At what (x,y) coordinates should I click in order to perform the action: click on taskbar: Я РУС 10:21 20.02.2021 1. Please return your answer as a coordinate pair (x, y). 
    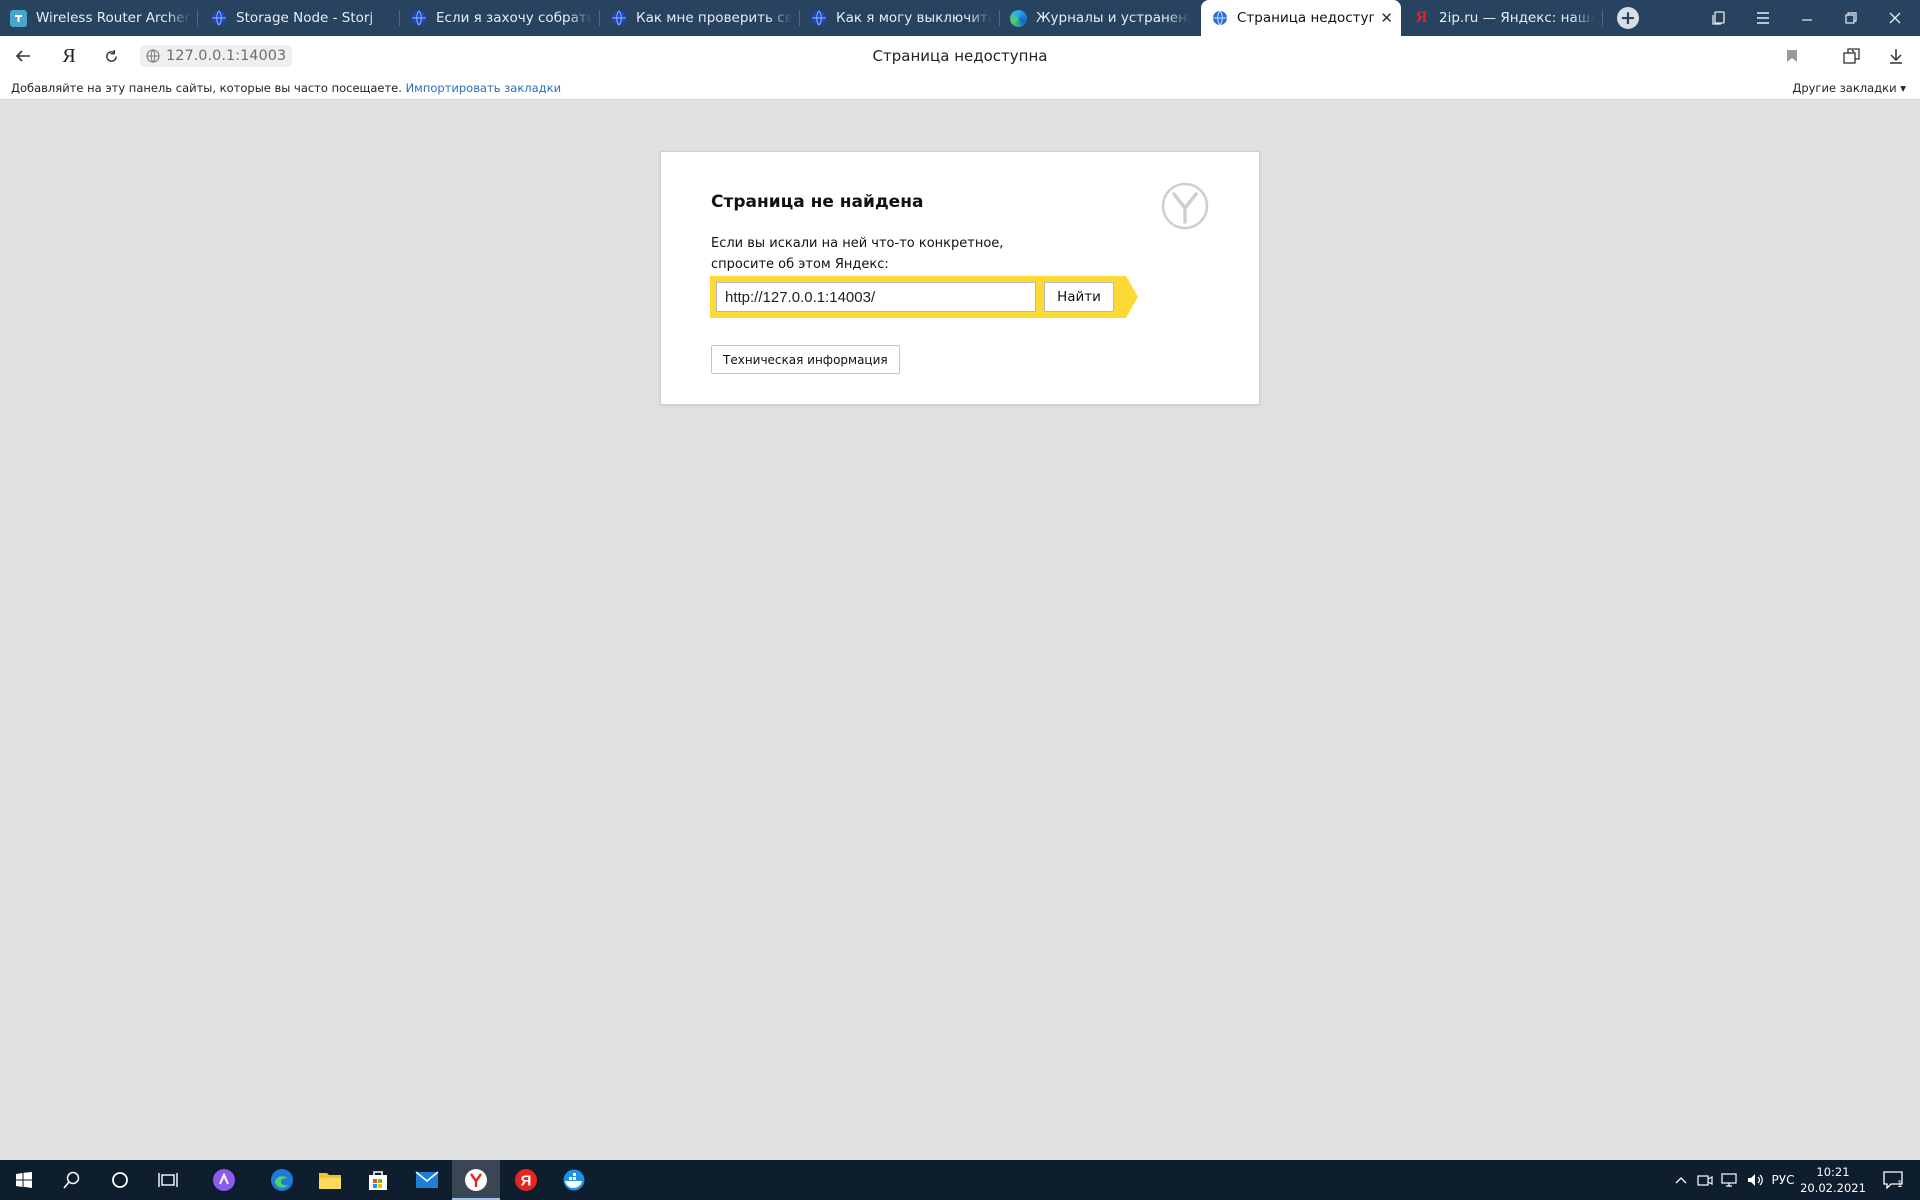
    Looking at the image, I should click on (960, 1180).